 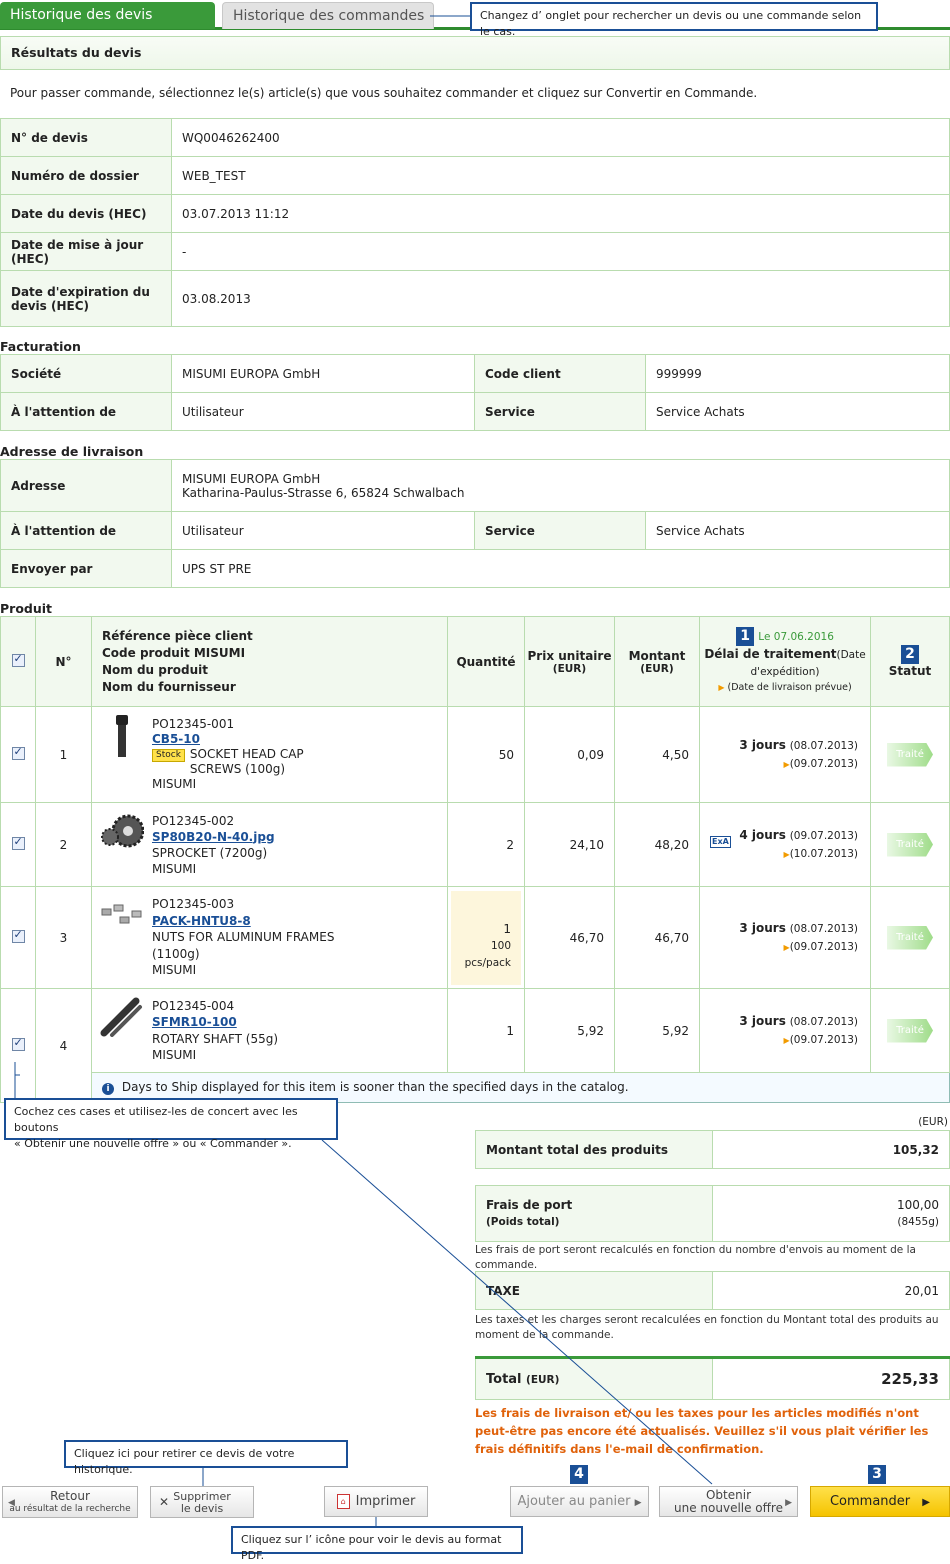 What do you see at coordinates (487, 962) in the screenshot?
I see `qty-unit: pcs/pack` at bounding box center [487, 962].